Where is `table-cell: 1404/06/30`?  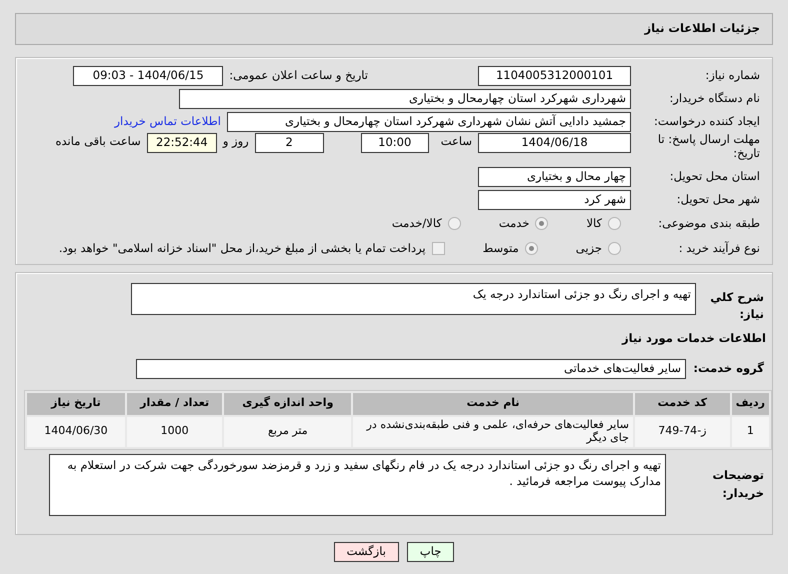
table-cell: 1404/06/30 is located at coordinates (76, 431).